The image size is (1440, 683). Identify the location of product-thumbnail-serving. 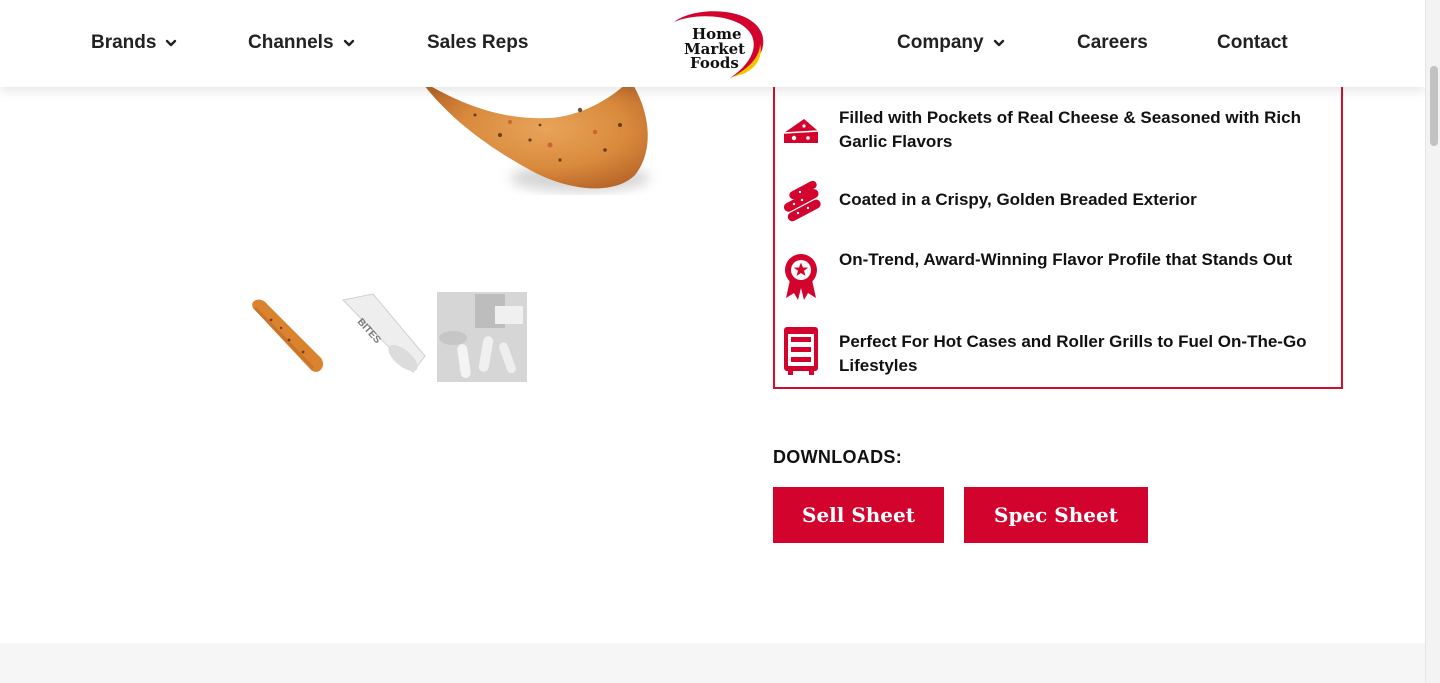
(482, 337).